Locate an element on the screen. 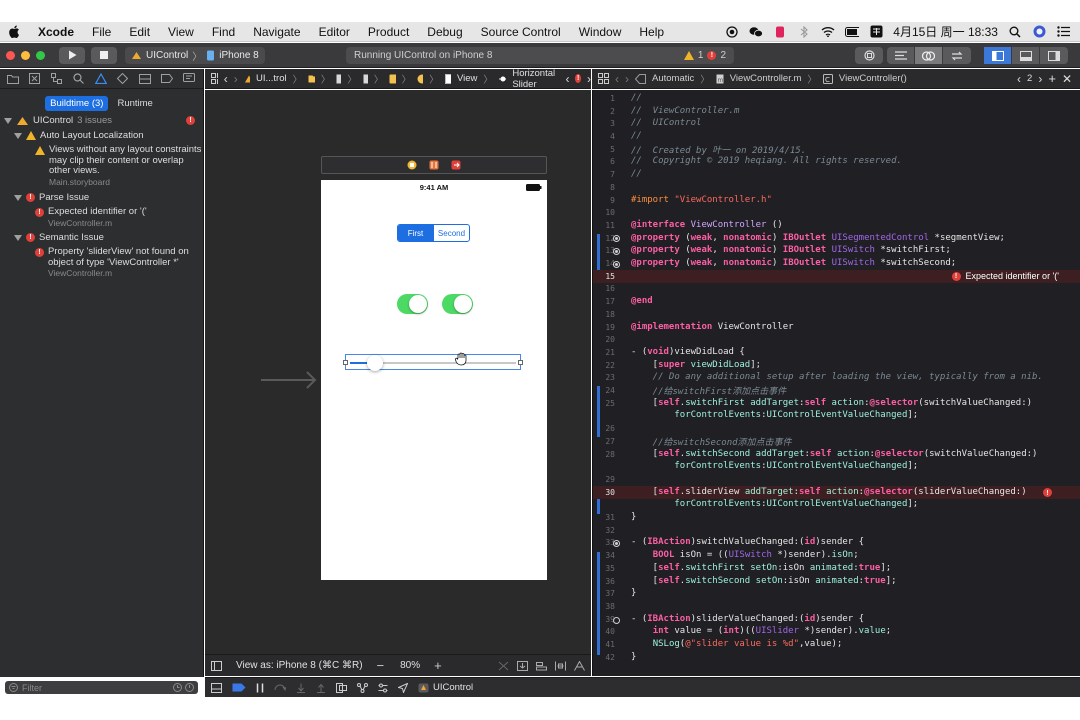 This screenshot has height=720, width=1080. inspector-toggle-button is located at coordinates (1054, 55).